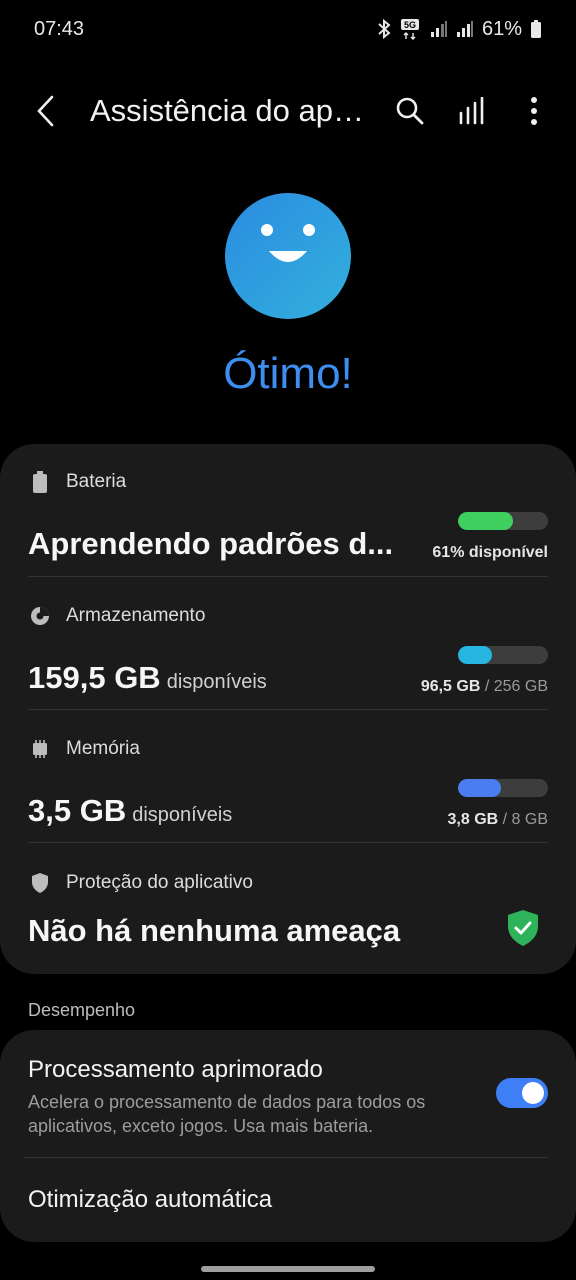  I want to click on storage-label: Armazenamento, so click(136, 615).